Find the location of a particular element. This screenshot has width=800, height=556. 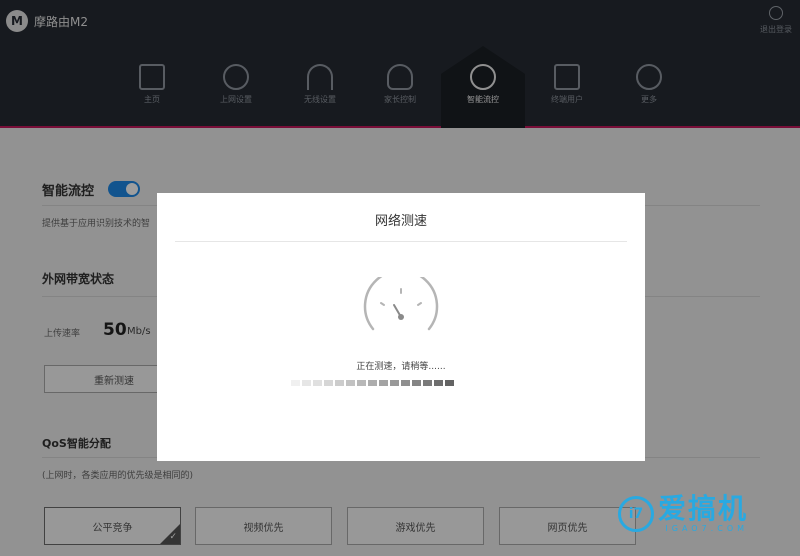

progress-bar is located at coordinates (372, 383).